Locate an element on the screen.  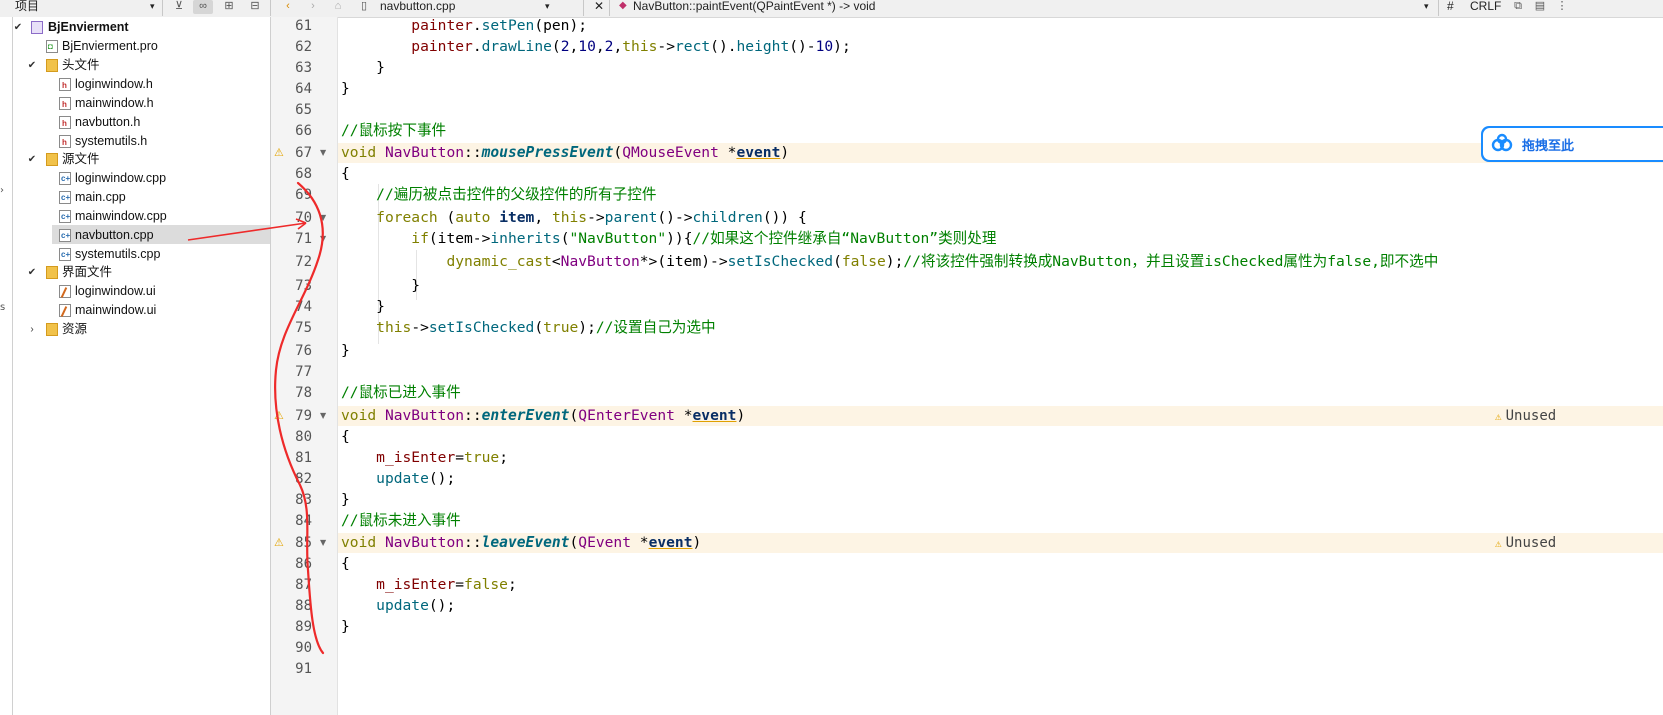
code-token: ()-> is located at coordinates (675, 217).